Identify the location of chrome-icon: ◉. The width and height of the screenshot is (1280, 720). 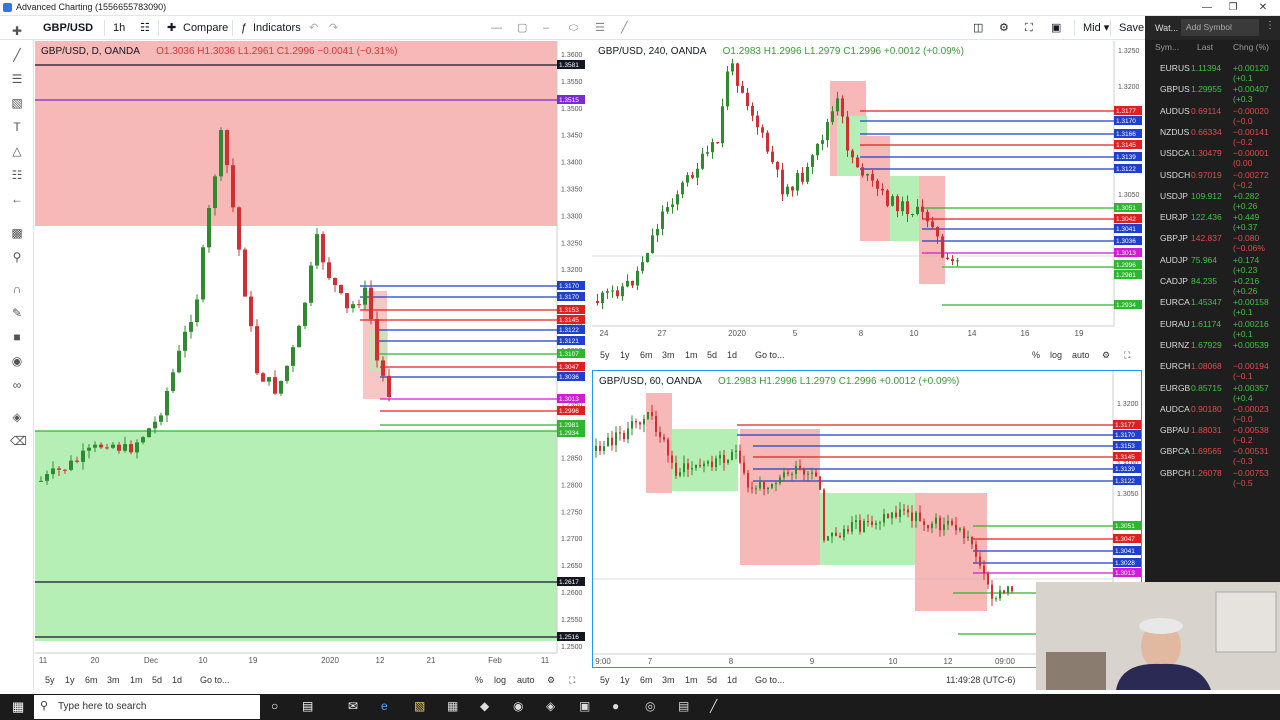
(518, 706).